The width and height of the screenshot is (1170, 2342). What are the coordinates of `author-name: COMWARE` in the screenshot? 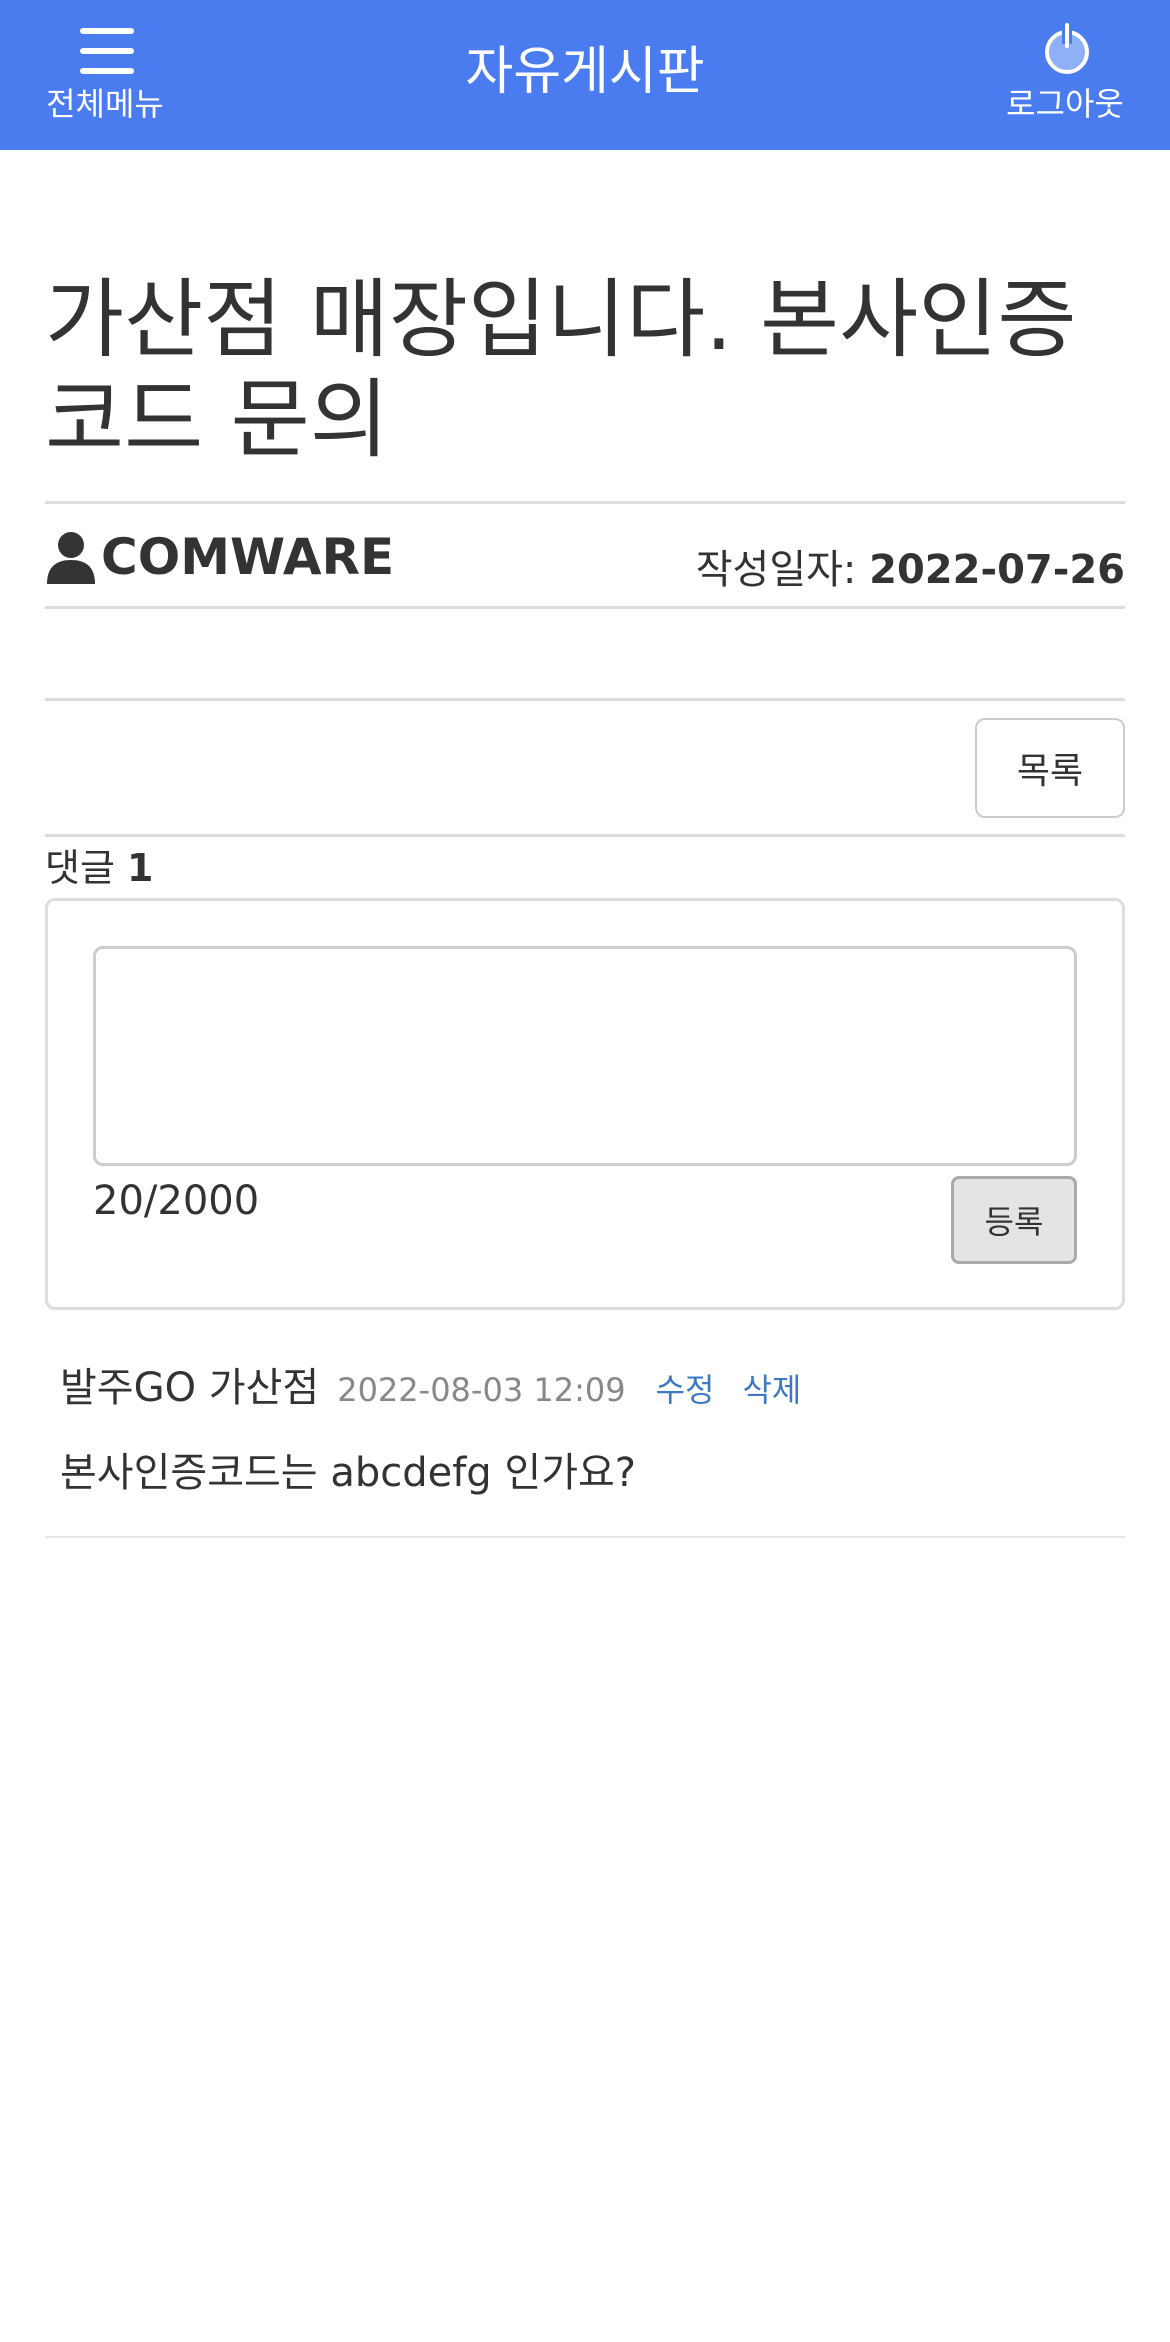 It's located at (248, 557).